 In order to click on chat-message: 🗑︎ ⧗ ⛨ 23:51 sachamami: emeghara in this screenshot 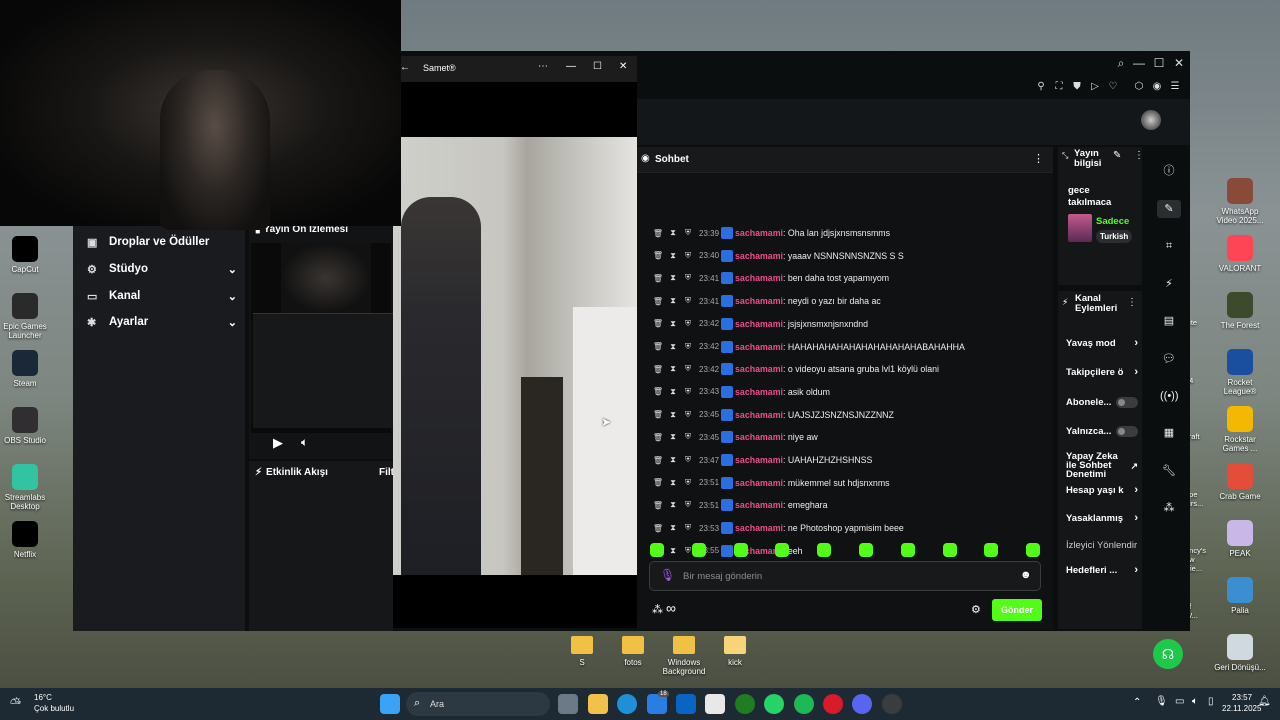, I will do `click(739, 505)`.